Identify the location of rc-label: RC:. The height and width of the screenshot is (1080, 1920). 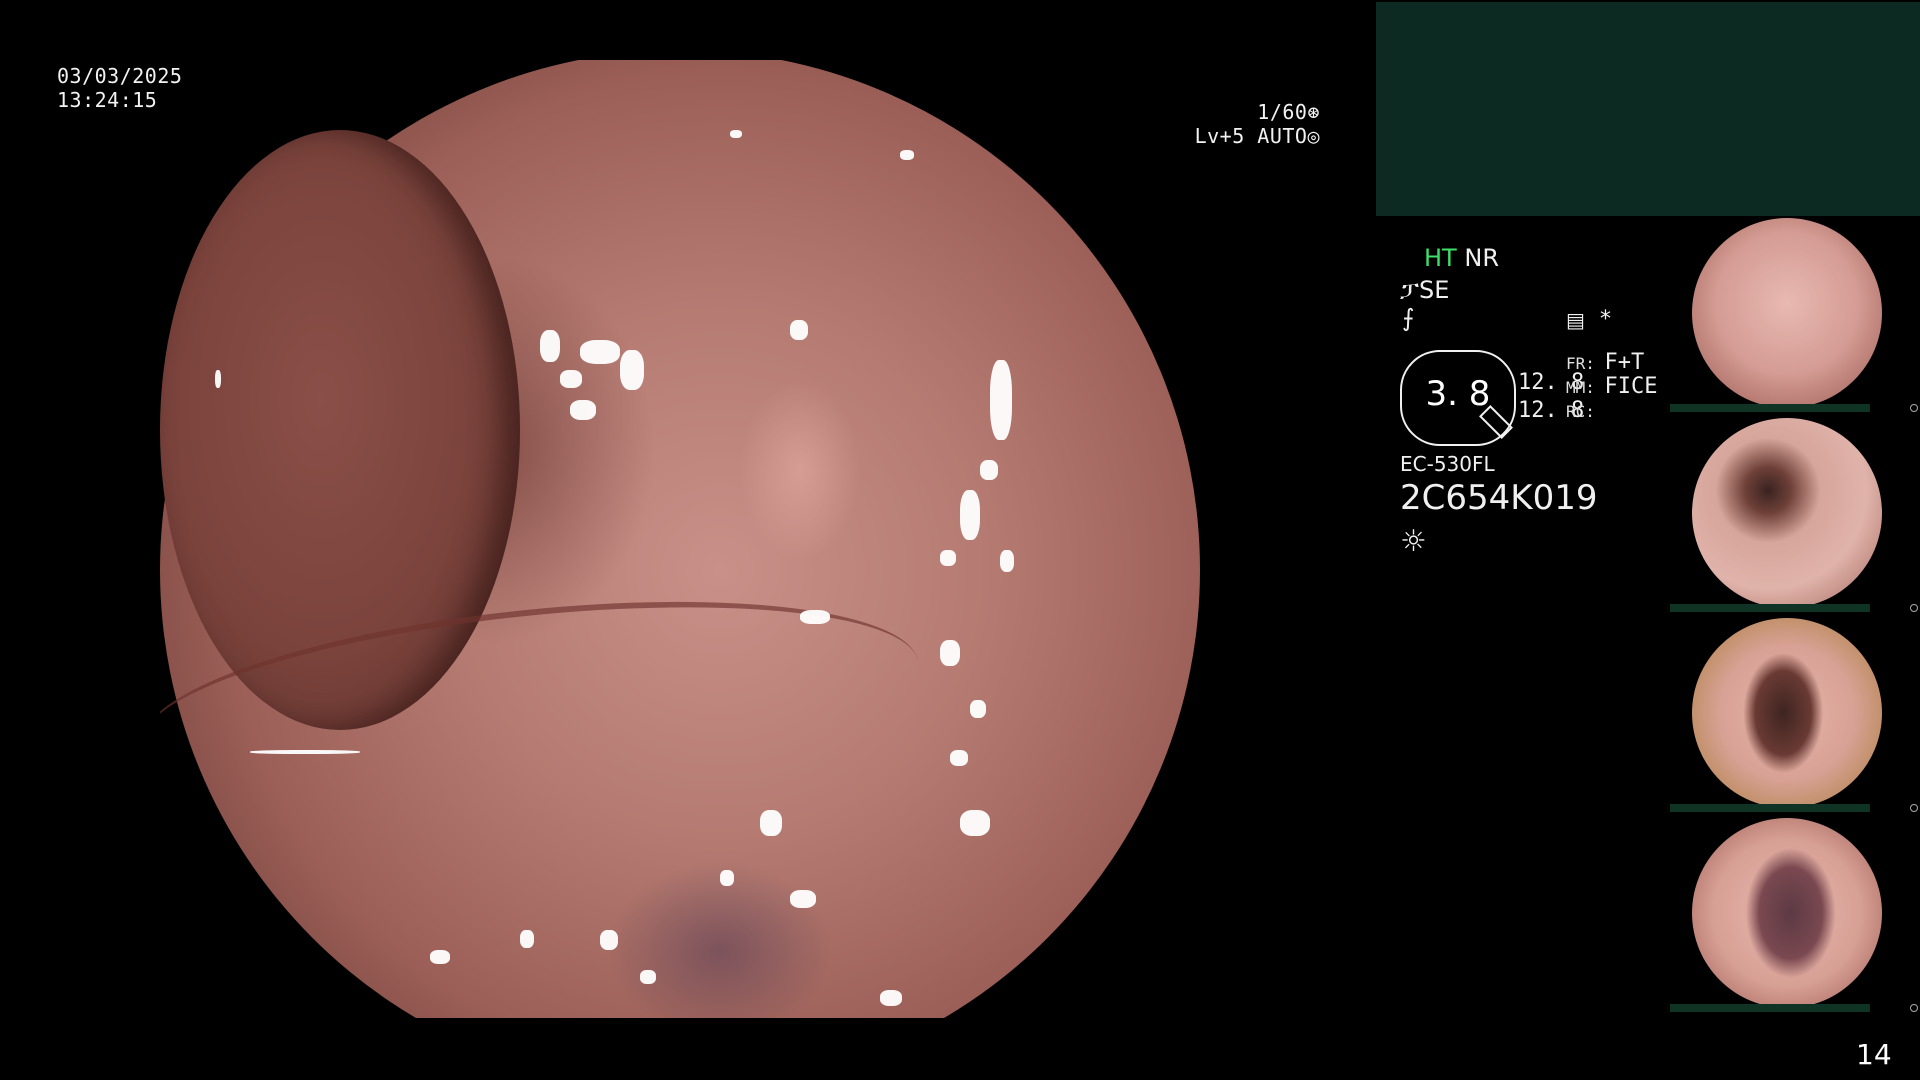
(1580, 411).